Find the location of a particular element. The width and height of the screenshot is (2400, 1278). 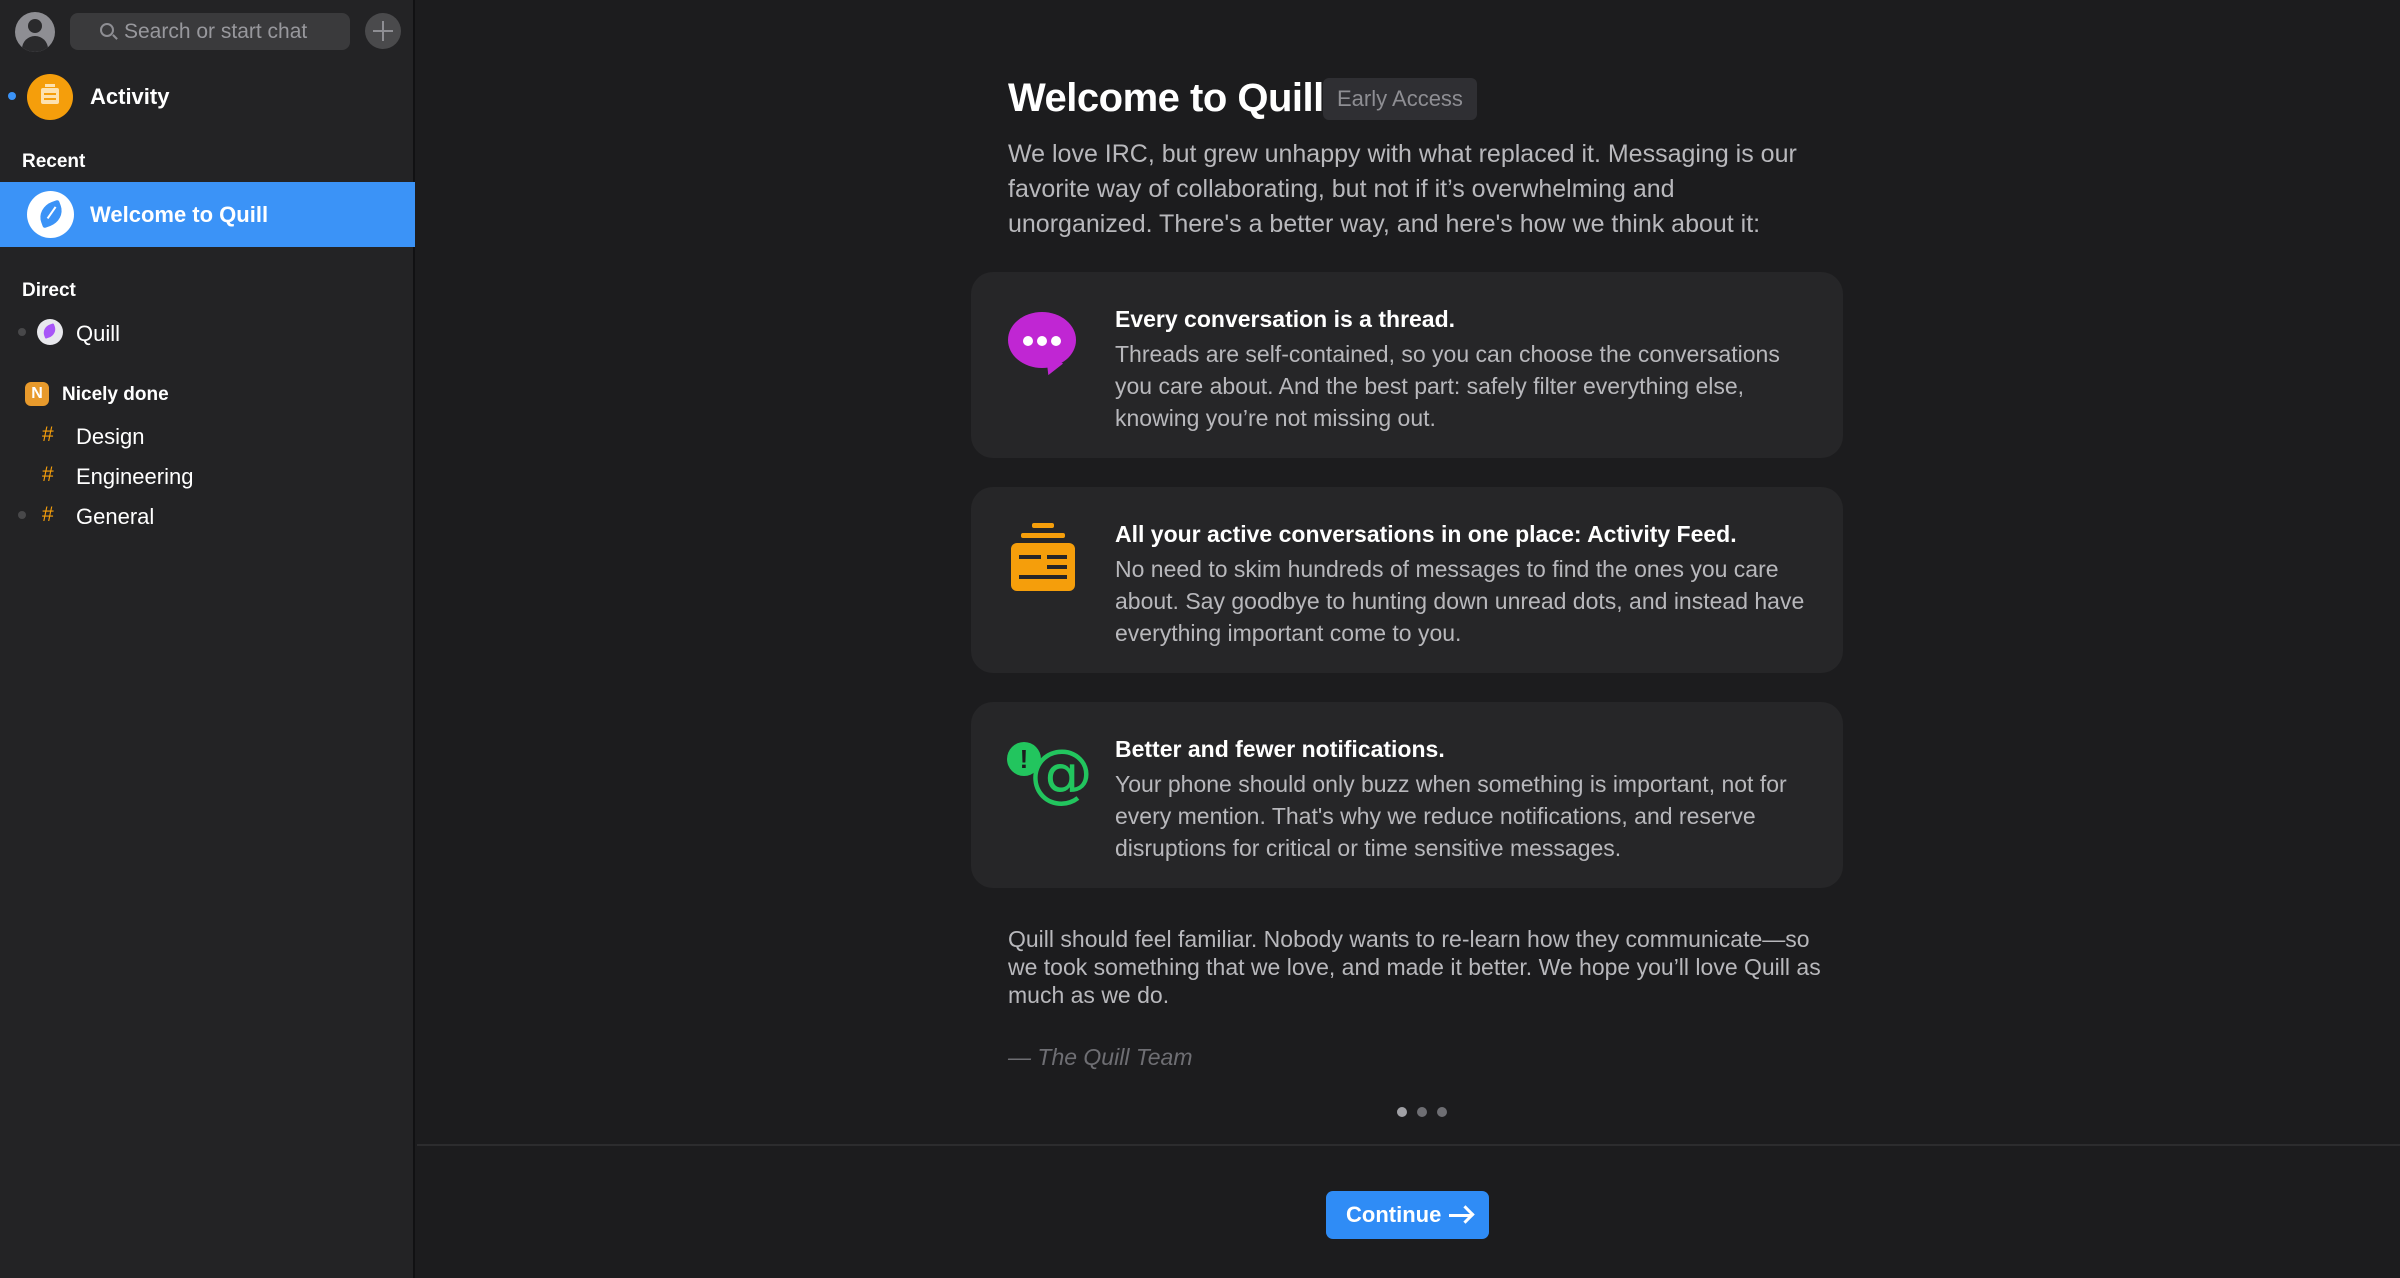

continue-button: Continue is located at coordinates (1407, 1215).